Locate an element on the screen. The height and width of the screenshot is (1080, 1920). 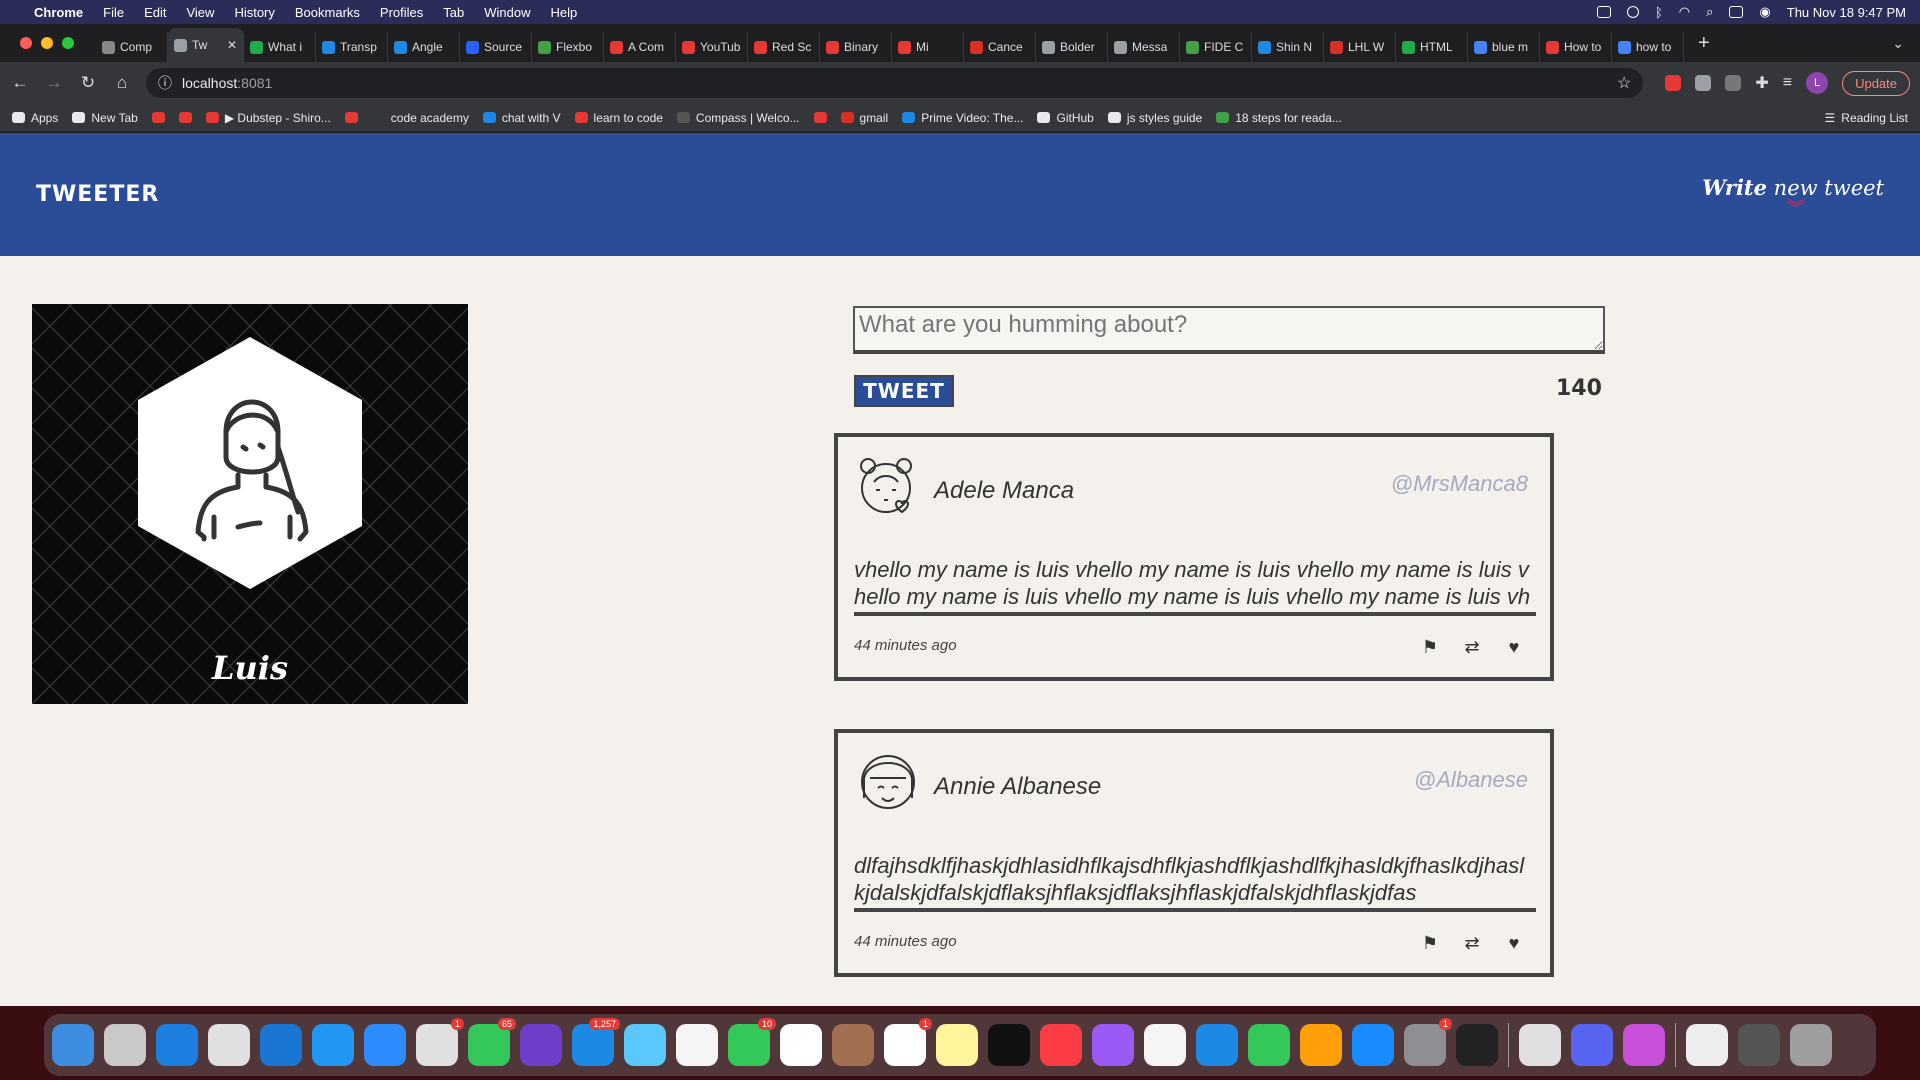
menu-history: History is located at coordinates (254, 12).